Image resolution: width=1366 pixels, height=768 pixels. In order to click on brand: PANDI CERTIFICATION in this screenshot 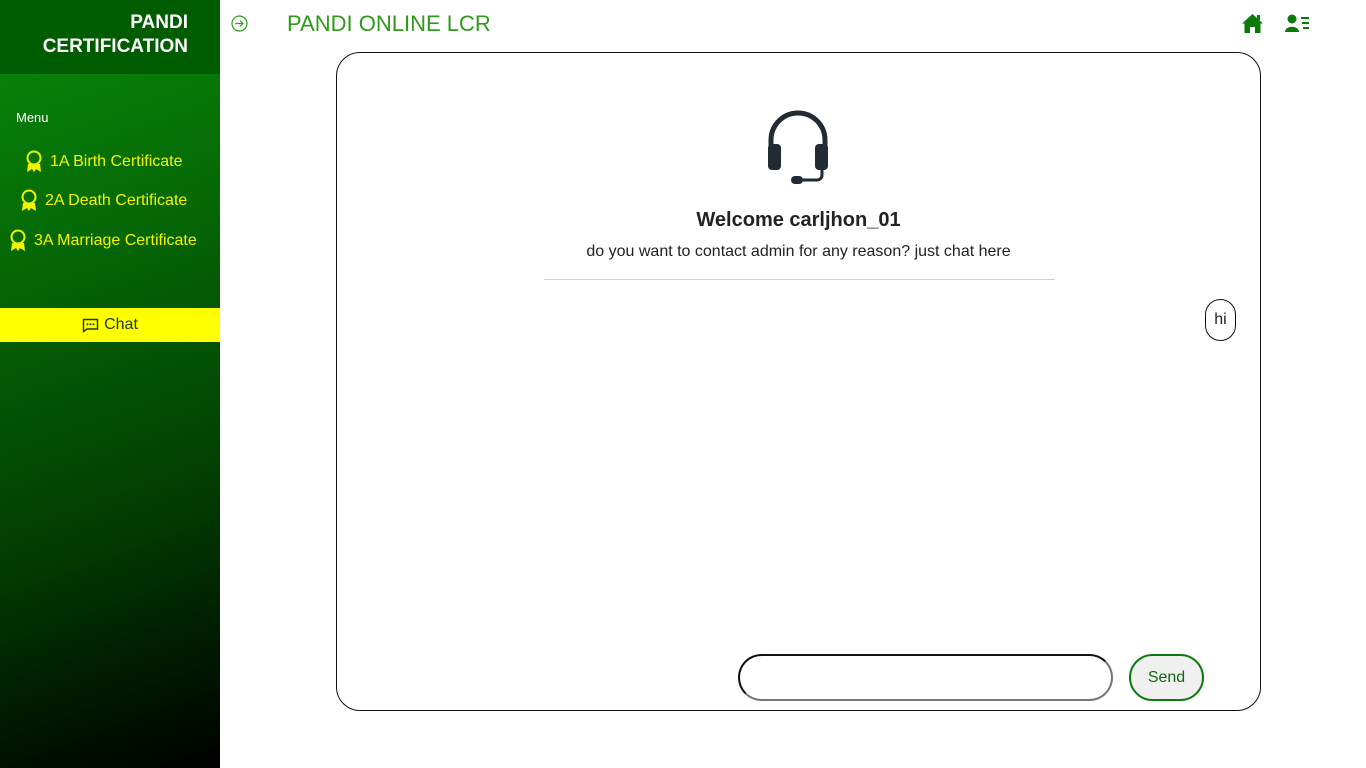, I will do `click(110, 37)`.